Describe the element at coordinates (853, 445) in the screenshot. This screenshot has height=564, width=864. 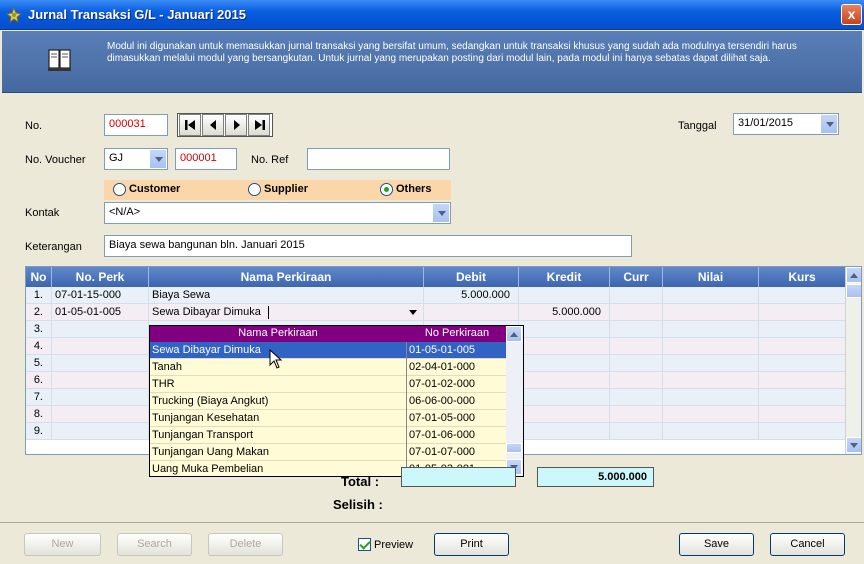
I see `scroll-down-icon` at that location.